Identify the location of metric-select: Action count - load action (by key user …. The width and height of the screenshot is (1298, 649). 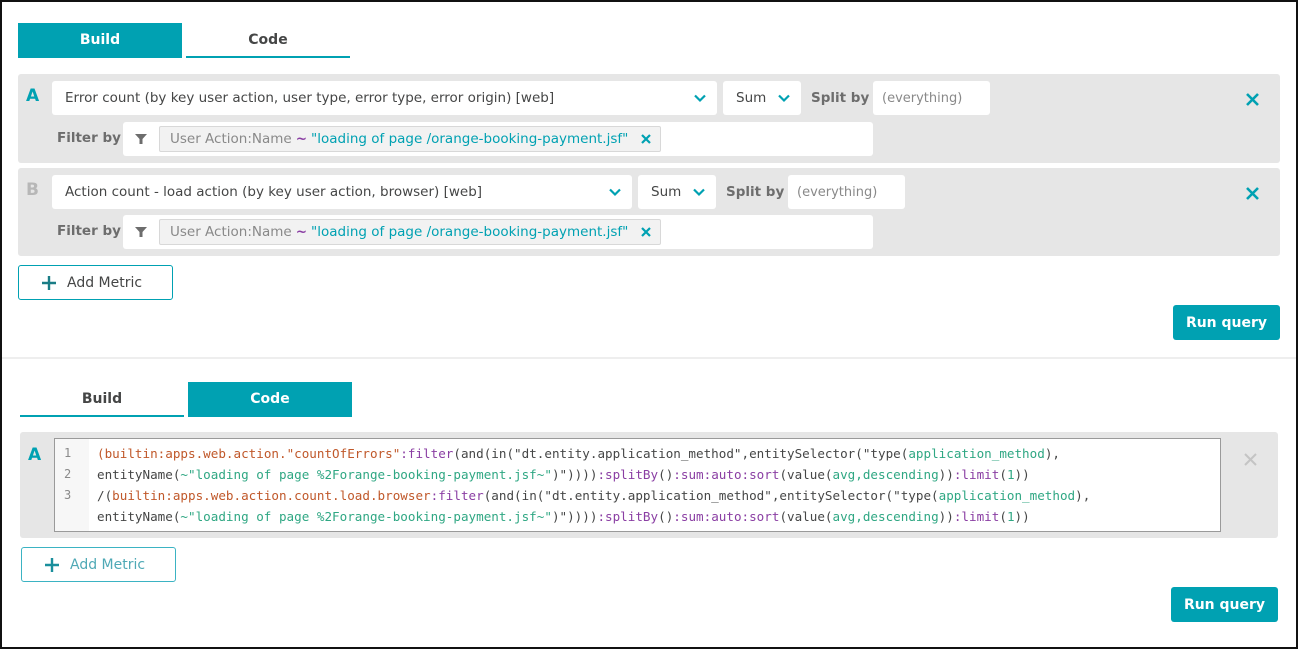
(342, 192).